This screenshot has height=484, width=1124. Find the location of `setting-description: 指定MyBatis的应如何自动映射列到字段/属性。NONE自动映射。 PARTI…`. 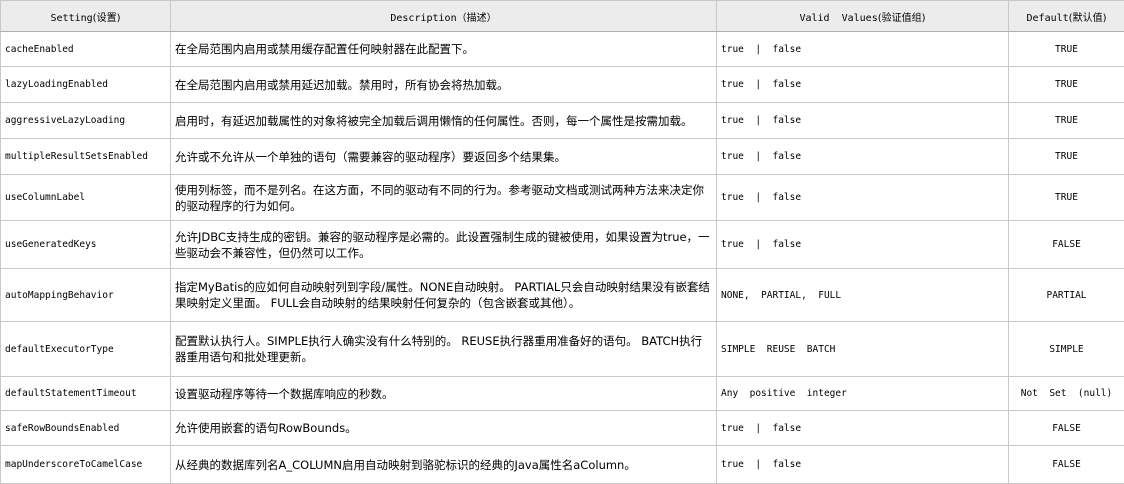

setting-description: 指定MyBatis的应如何自动映射列到字段/属性。NONE自动映射。 PARTI… is located at coordinates (444, 295).